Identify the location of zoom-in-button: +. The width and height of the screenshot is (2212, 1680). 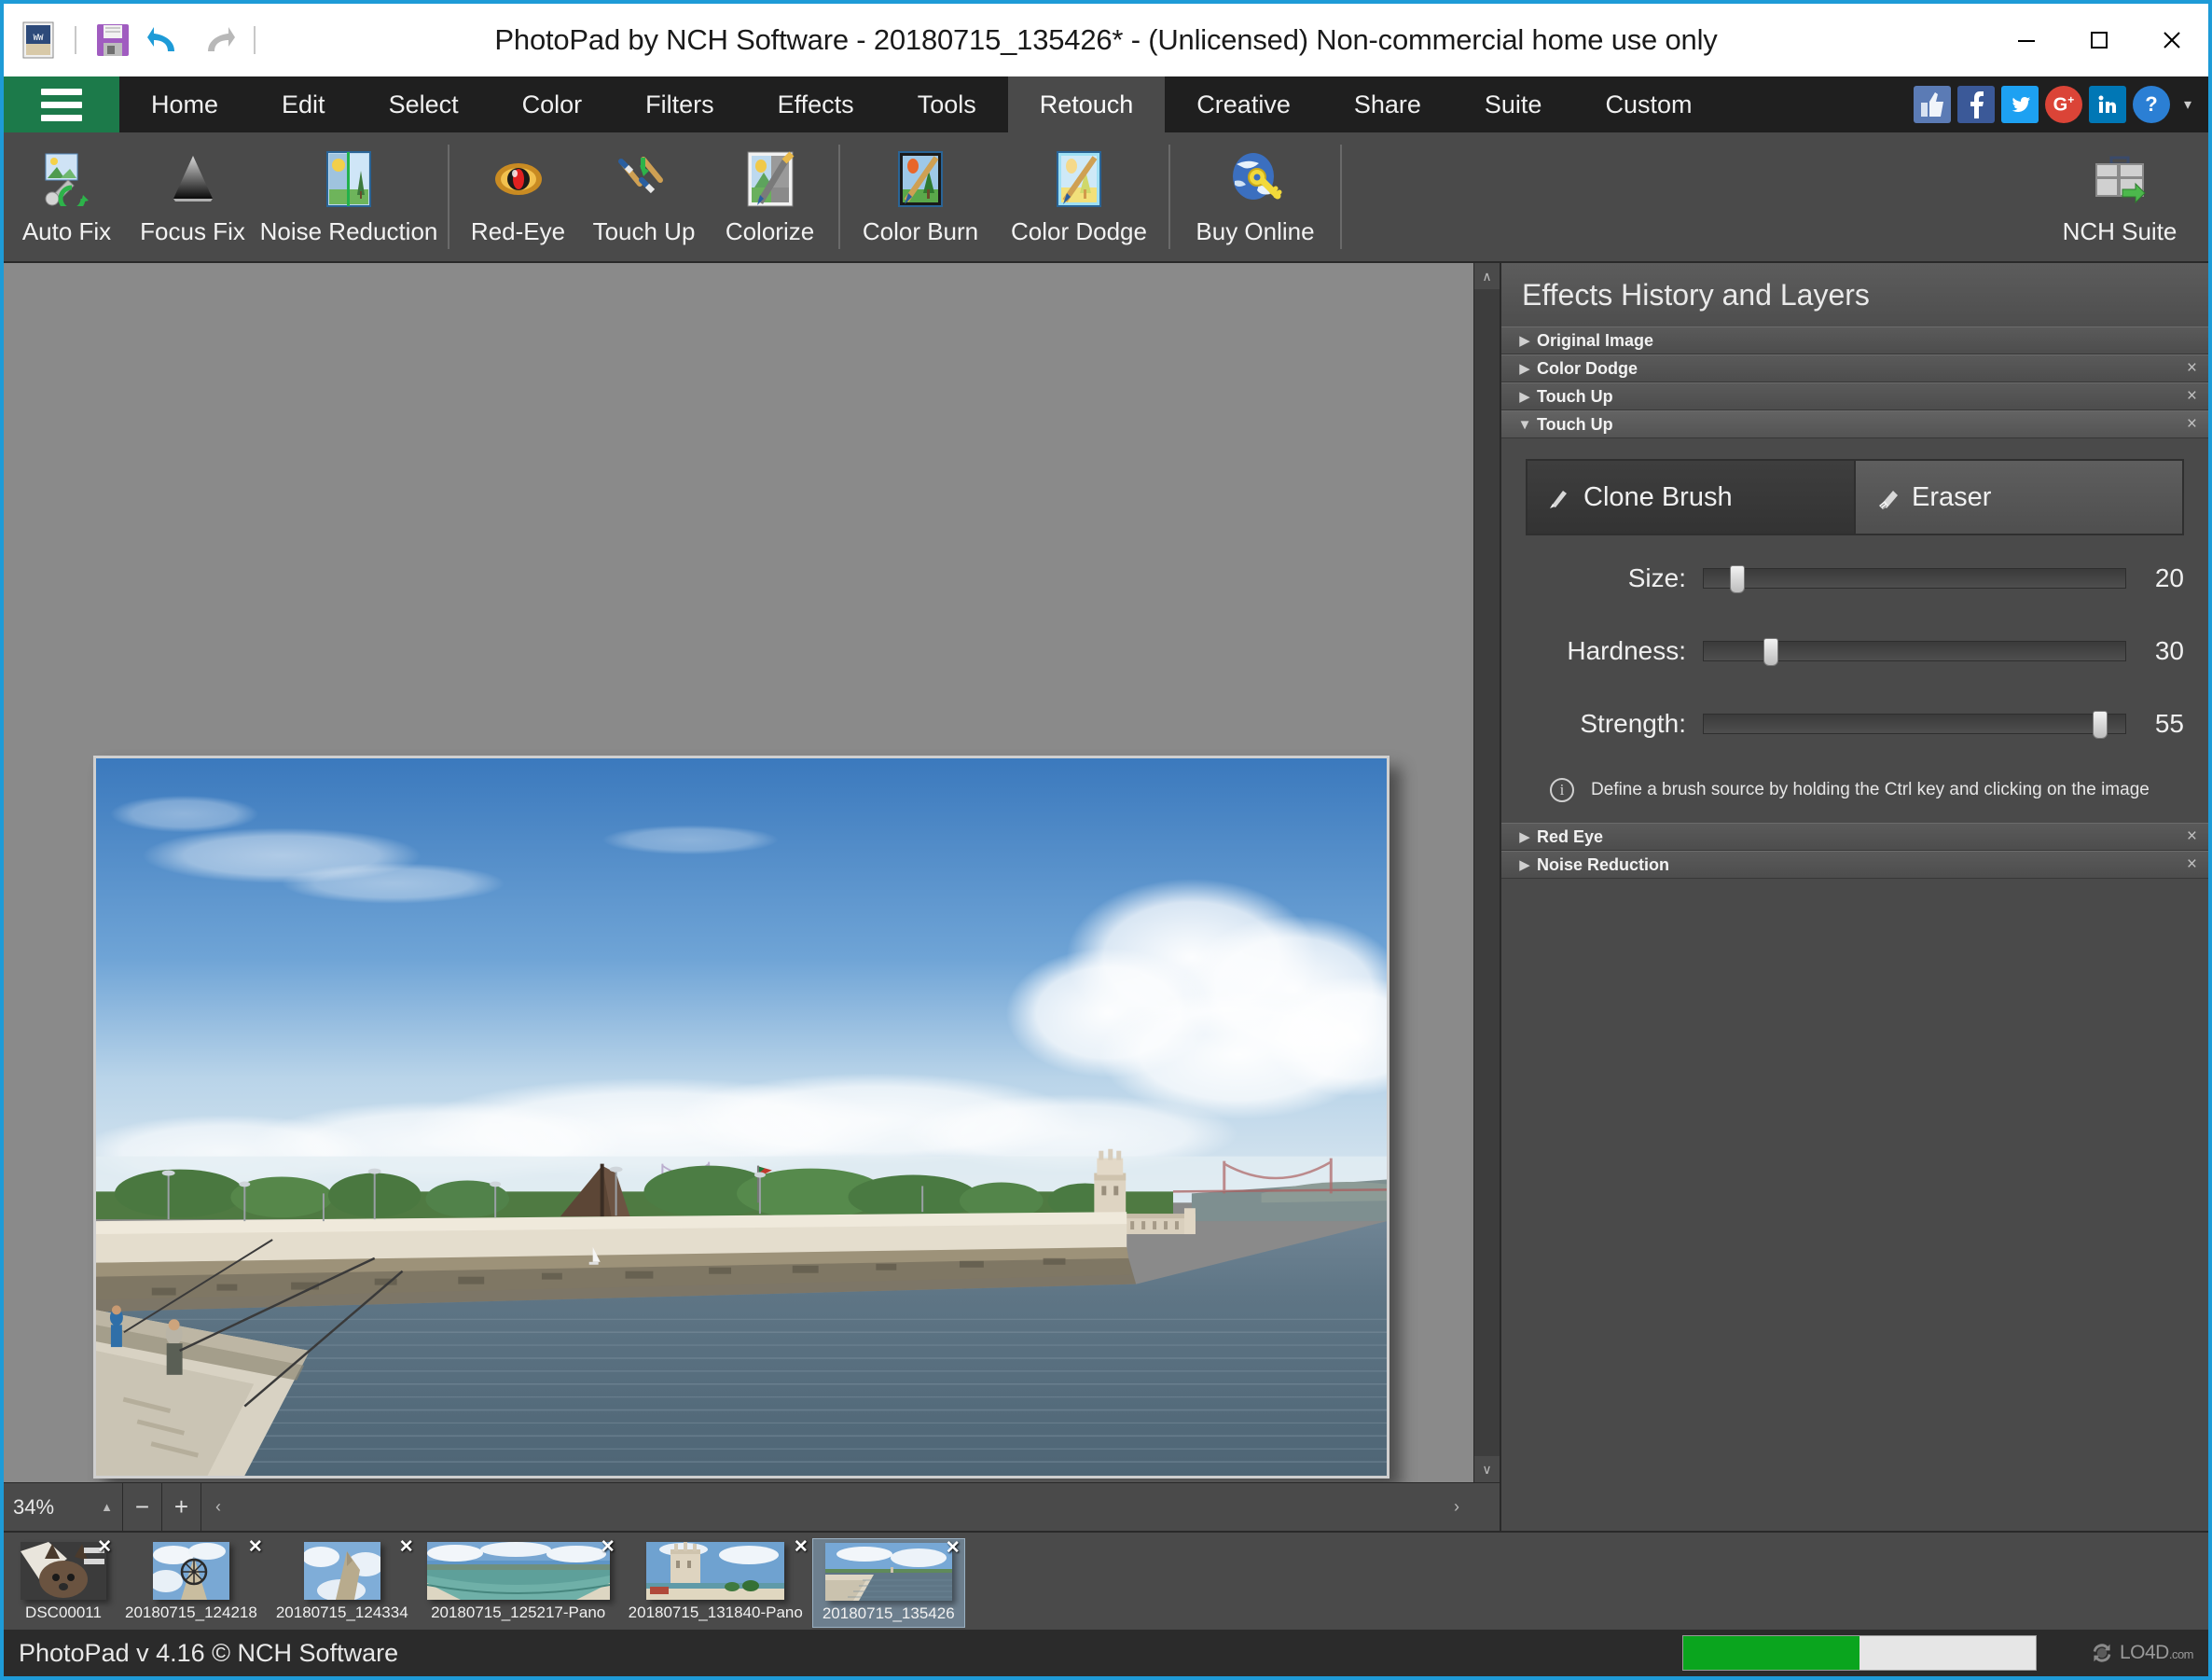
(181, 1507).